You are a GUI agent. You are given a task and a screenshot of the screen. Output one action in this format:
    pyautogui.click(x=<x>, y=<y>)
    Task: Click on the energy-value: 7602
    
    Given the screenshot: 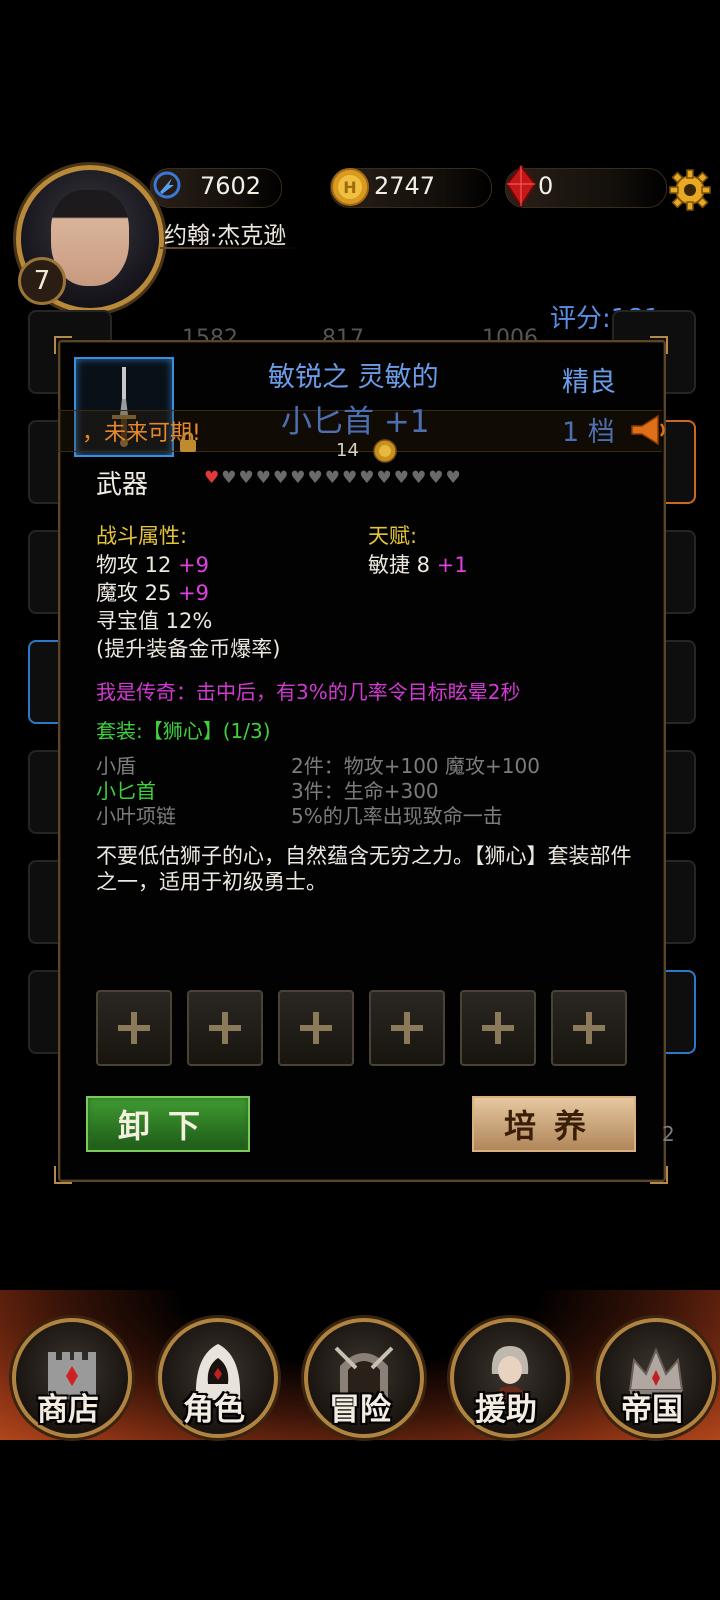 What is the action you would take?
    pyautogui.click(x=231, y=186)
    